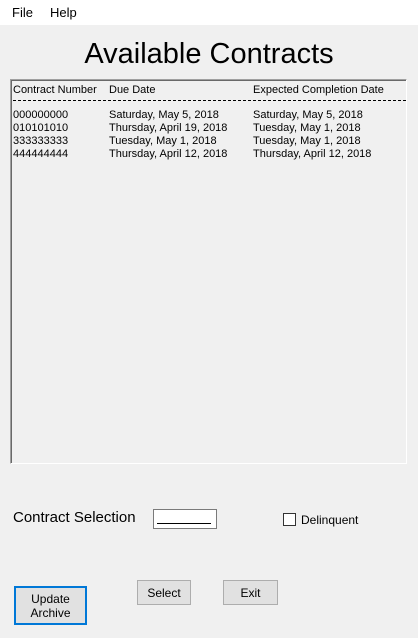  I want to click on update-archive-label: Update Archive, so click(50, 605).